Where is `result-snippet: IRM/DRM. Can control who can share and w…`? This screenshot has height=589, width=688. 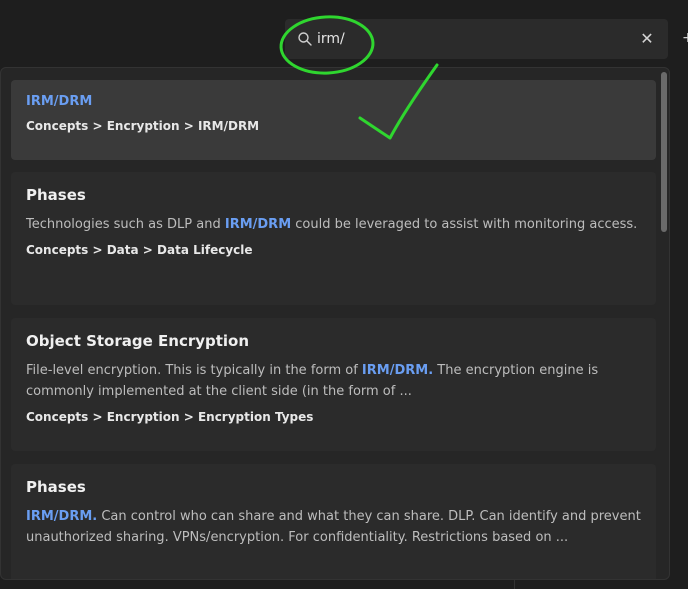
result-snippet: IRM/DRM. Can control who can share and w… is located at coordinates (333, 527).